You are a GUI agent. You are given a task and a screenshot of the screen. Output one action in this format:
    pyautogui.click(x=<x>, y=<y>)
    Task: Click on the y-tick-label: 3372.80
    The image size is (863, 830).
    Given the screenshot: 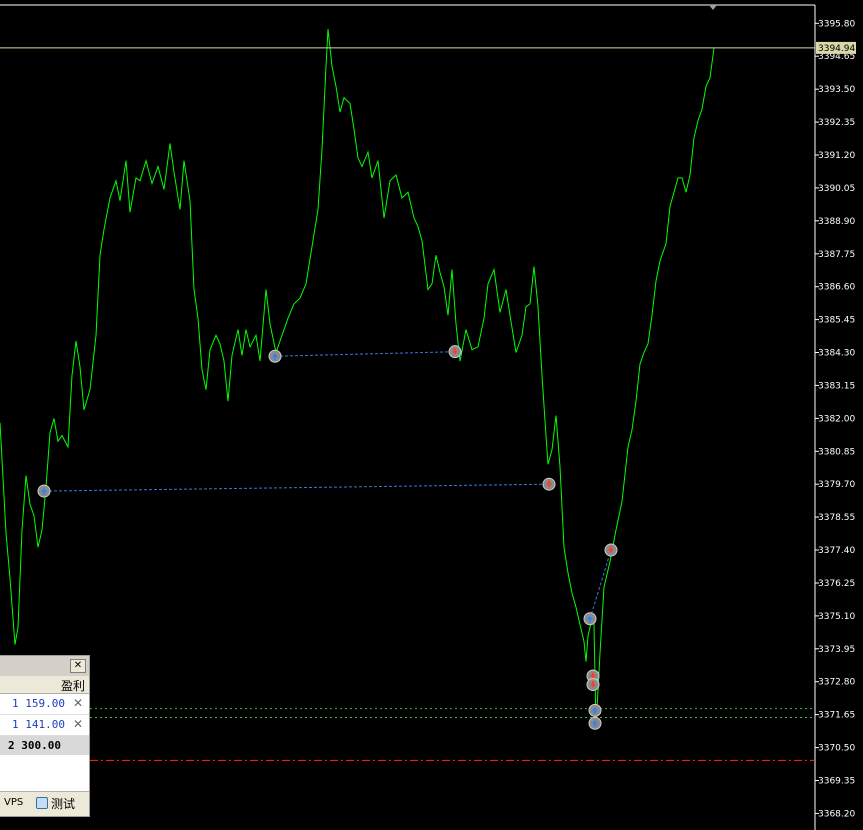 What is the action you would take?
    pyautogui.click(x=836, y=683)
    